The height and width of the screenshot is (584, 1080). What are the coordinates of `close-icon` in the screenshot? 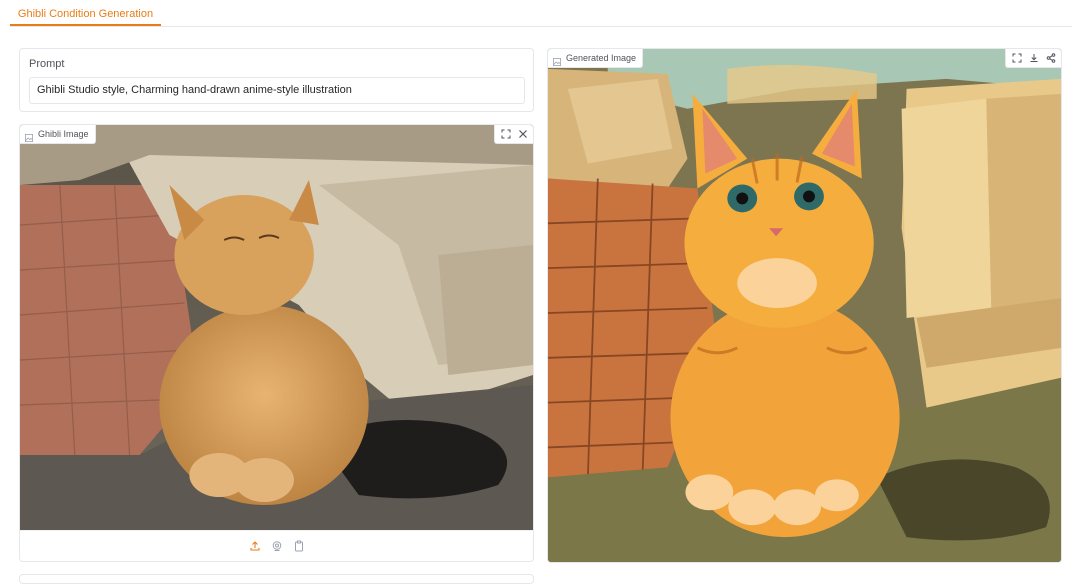 It's located at (522, 134).